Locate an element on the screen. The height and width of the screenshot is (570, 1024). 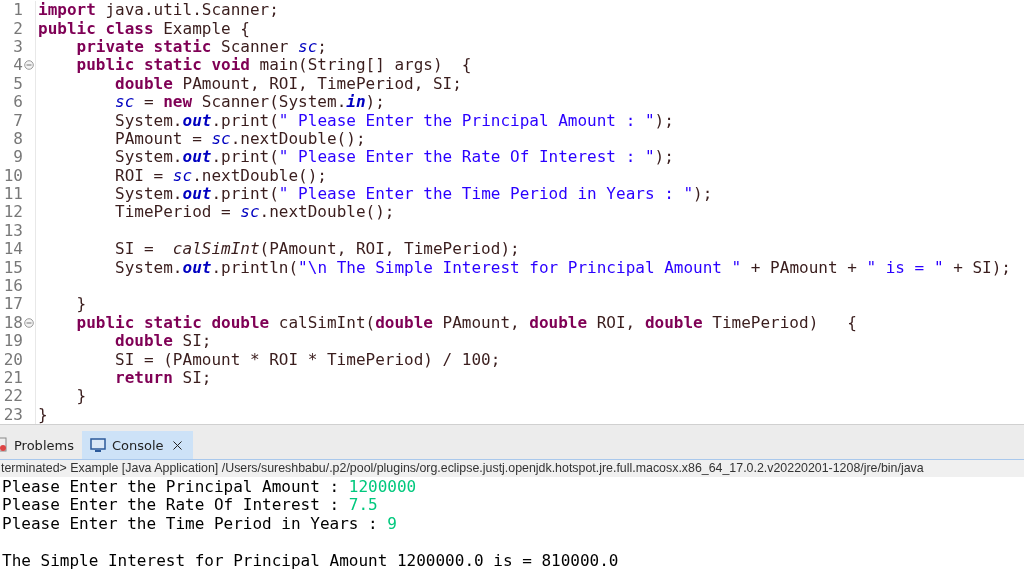
code-line: public static void main(String[] args) { is located at coordinates (273, 65).